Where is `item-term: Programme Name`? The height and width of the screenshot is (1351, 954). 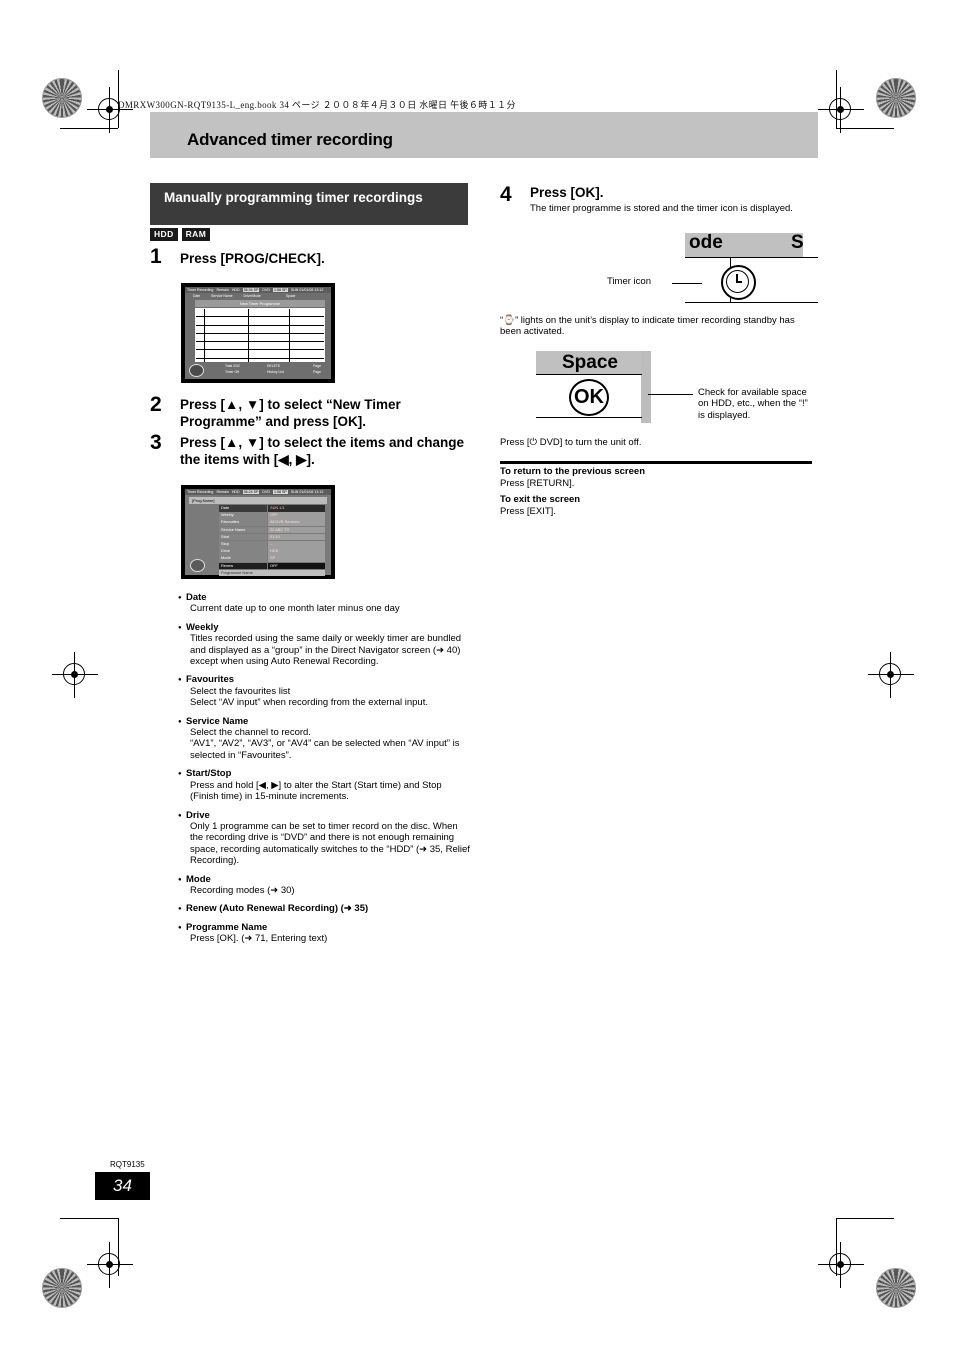
item-term: Programme Name is located at coordinates (227, 927).